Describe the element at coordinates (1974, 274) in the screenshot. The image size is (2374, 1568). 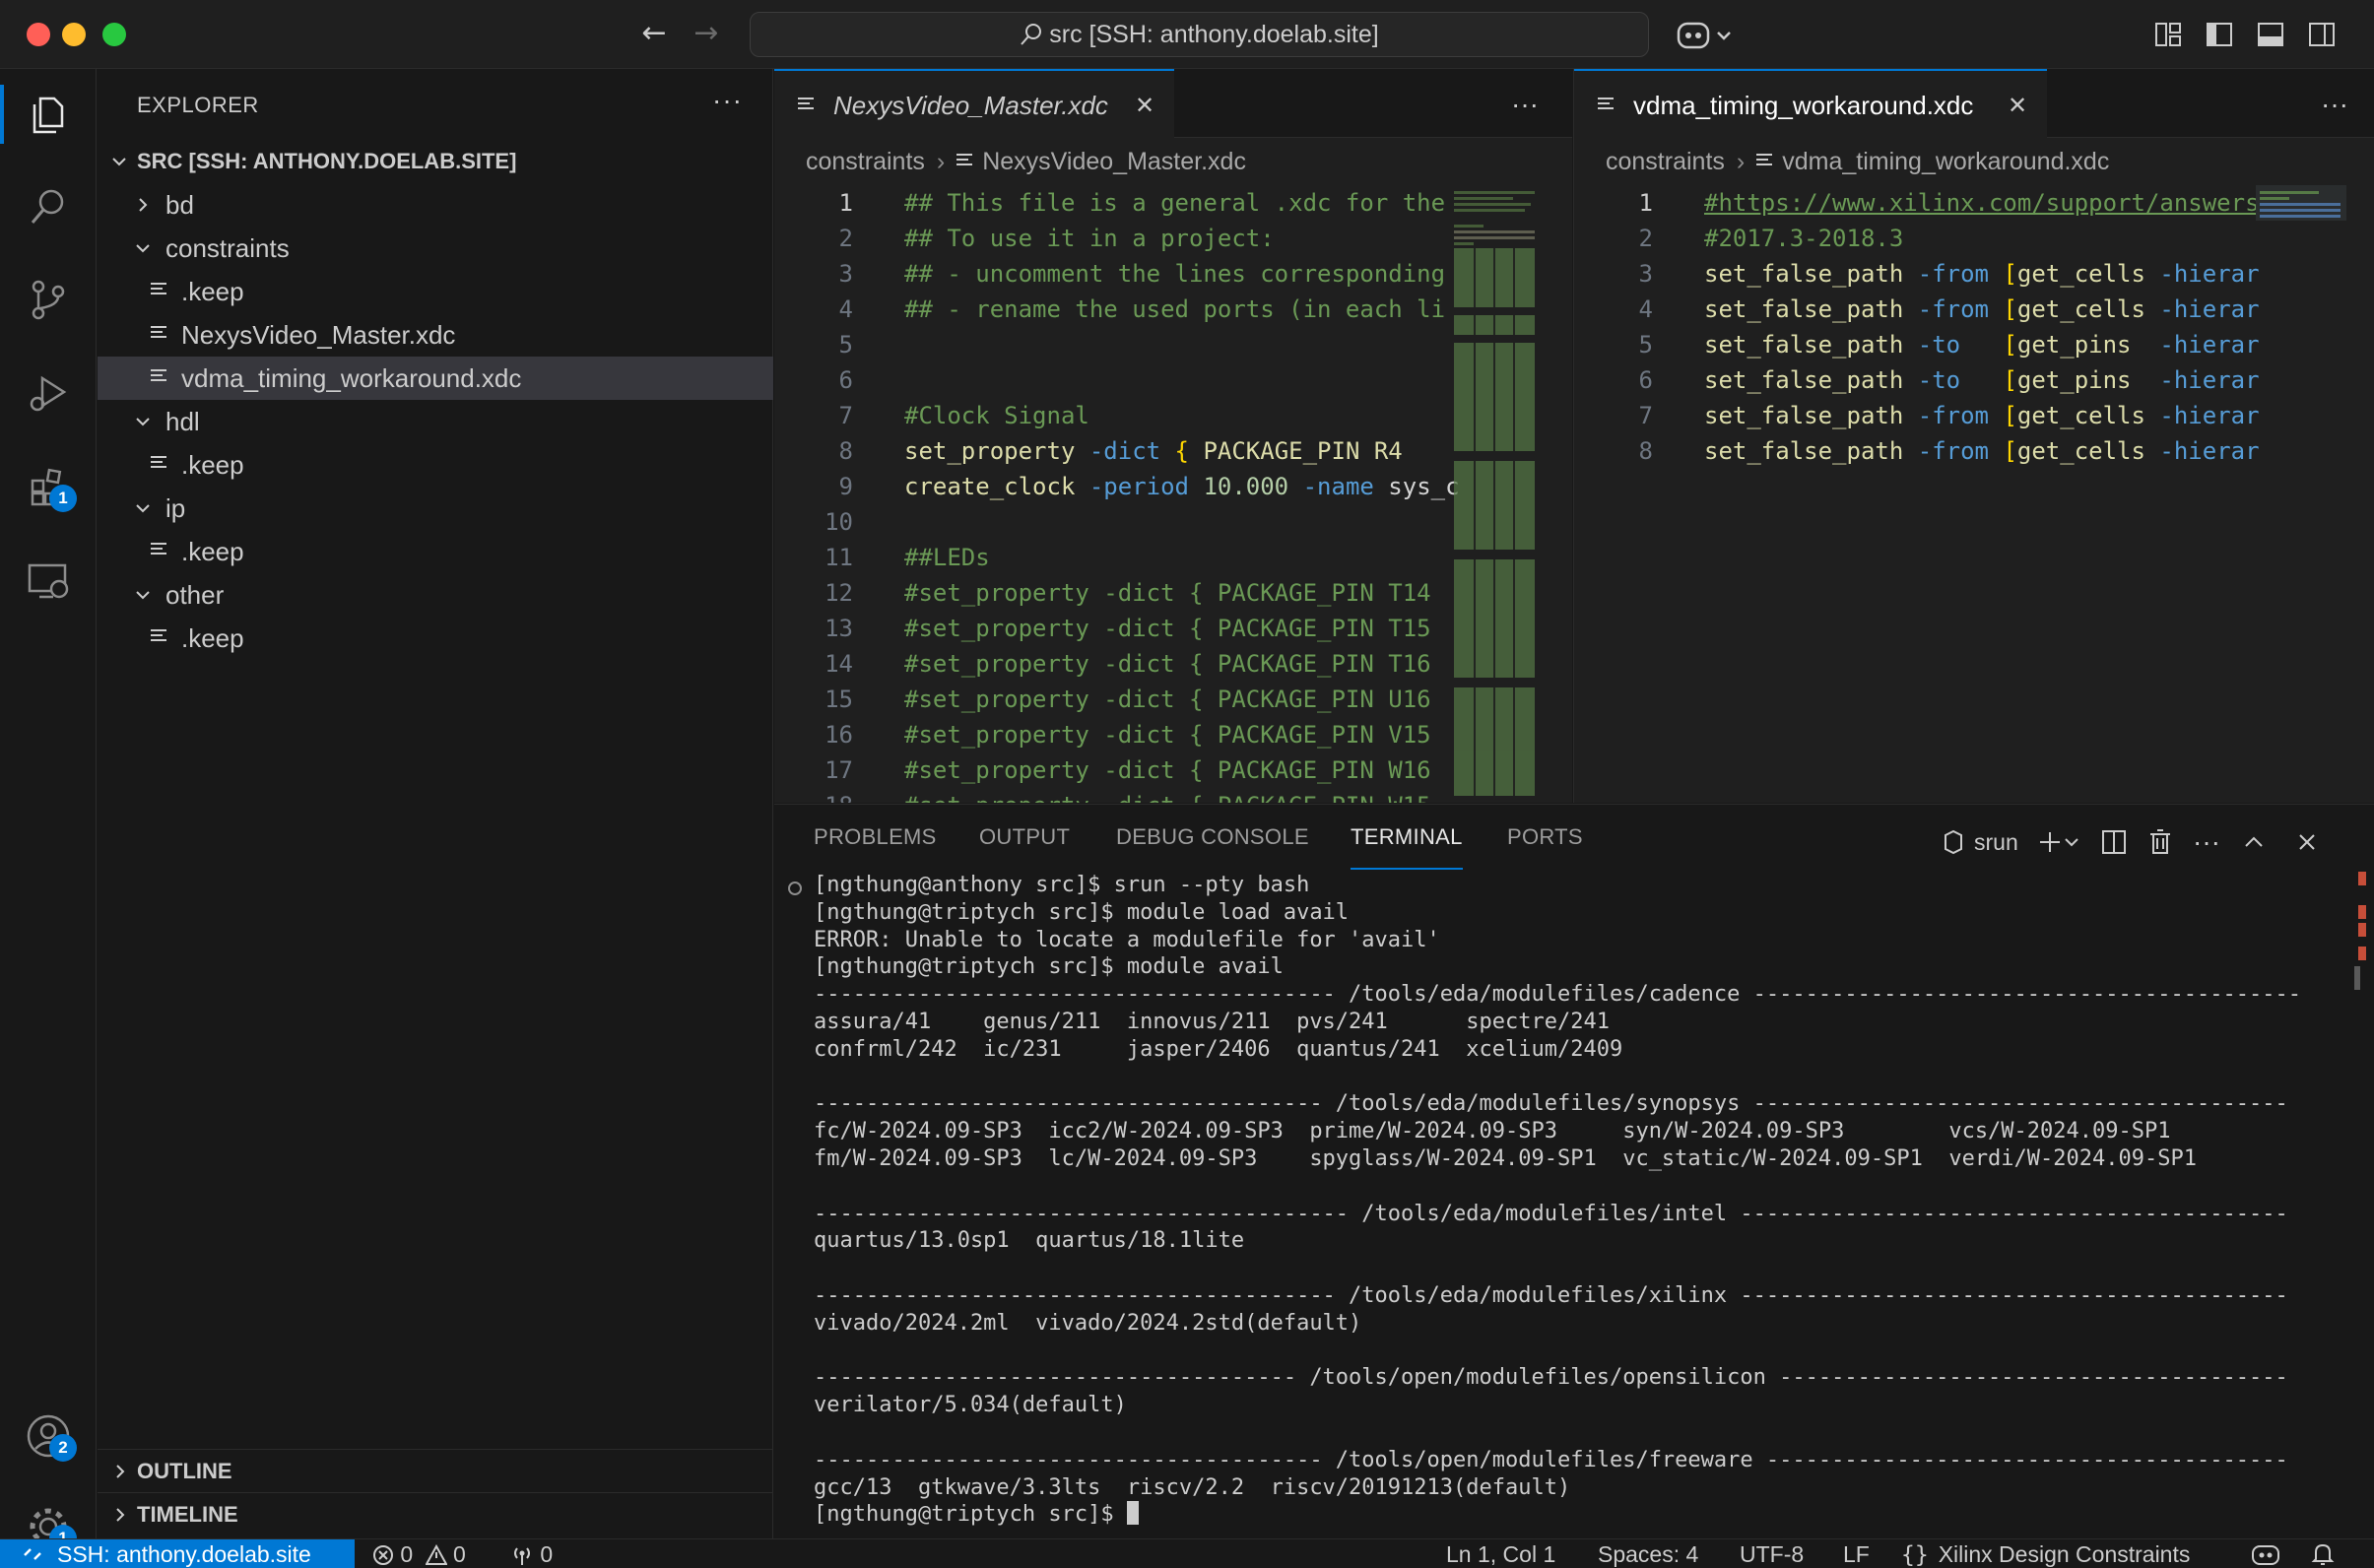
I see `code-line: 3 set_false_path -from [get_cells -hierar` at that location.